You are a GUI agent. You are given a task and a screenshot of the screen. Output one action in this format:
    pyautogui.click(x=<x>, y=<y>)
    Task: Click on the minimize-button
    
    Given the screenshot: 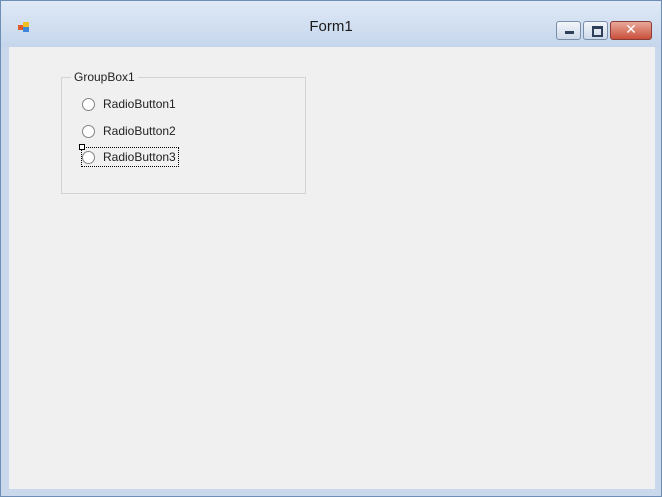 What is the action you would take?
    pyautogui.click(x=568, y=30)
    